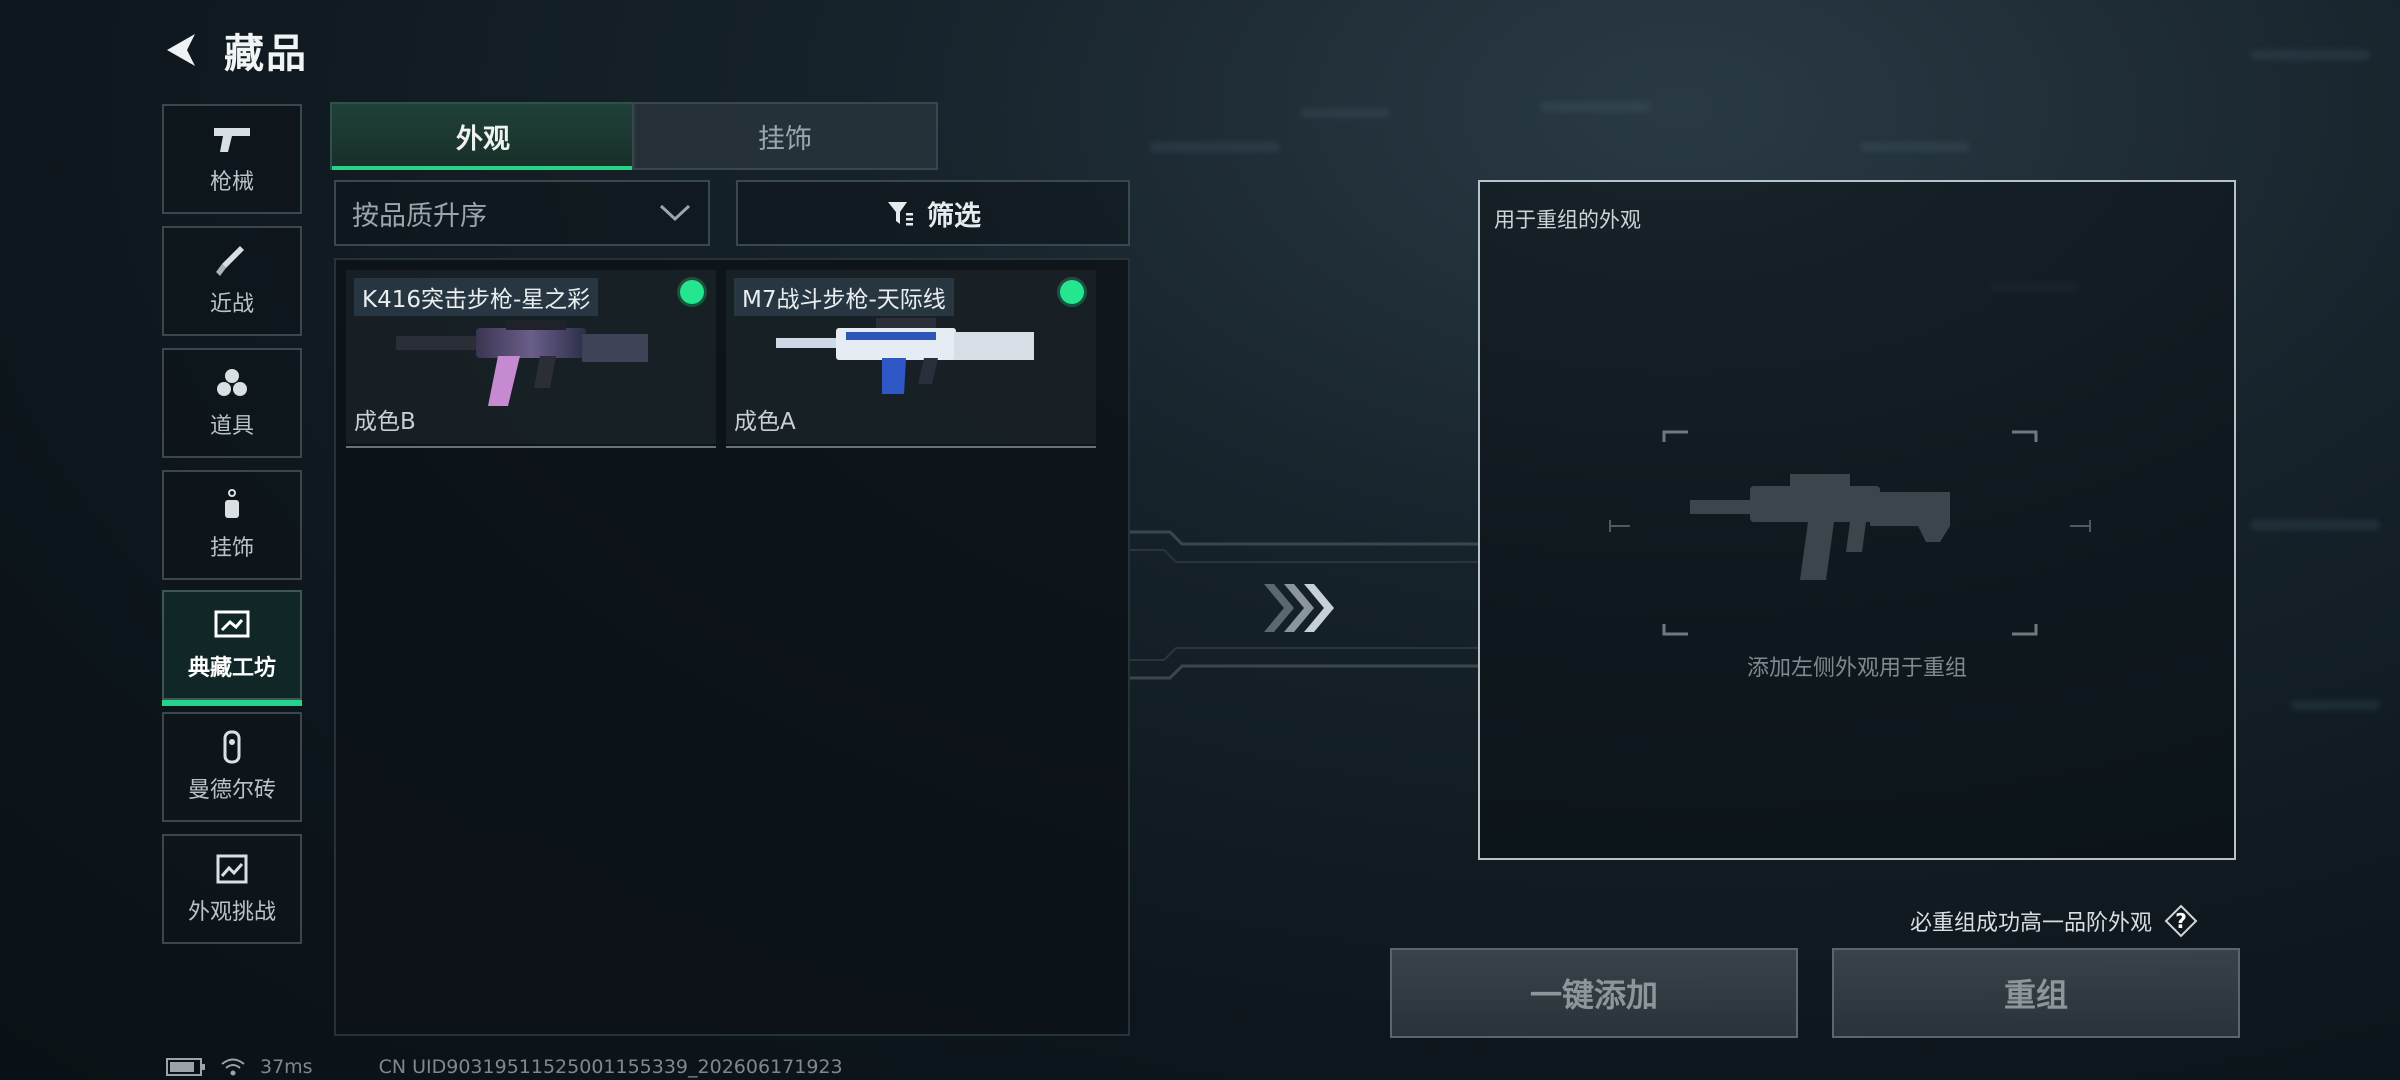 The height and width of the screenshot is (1080, 2400). What do you see at coordinates (900, 214) in the screenshot?
I see `filter-icon` at bounding box center [900, 214].